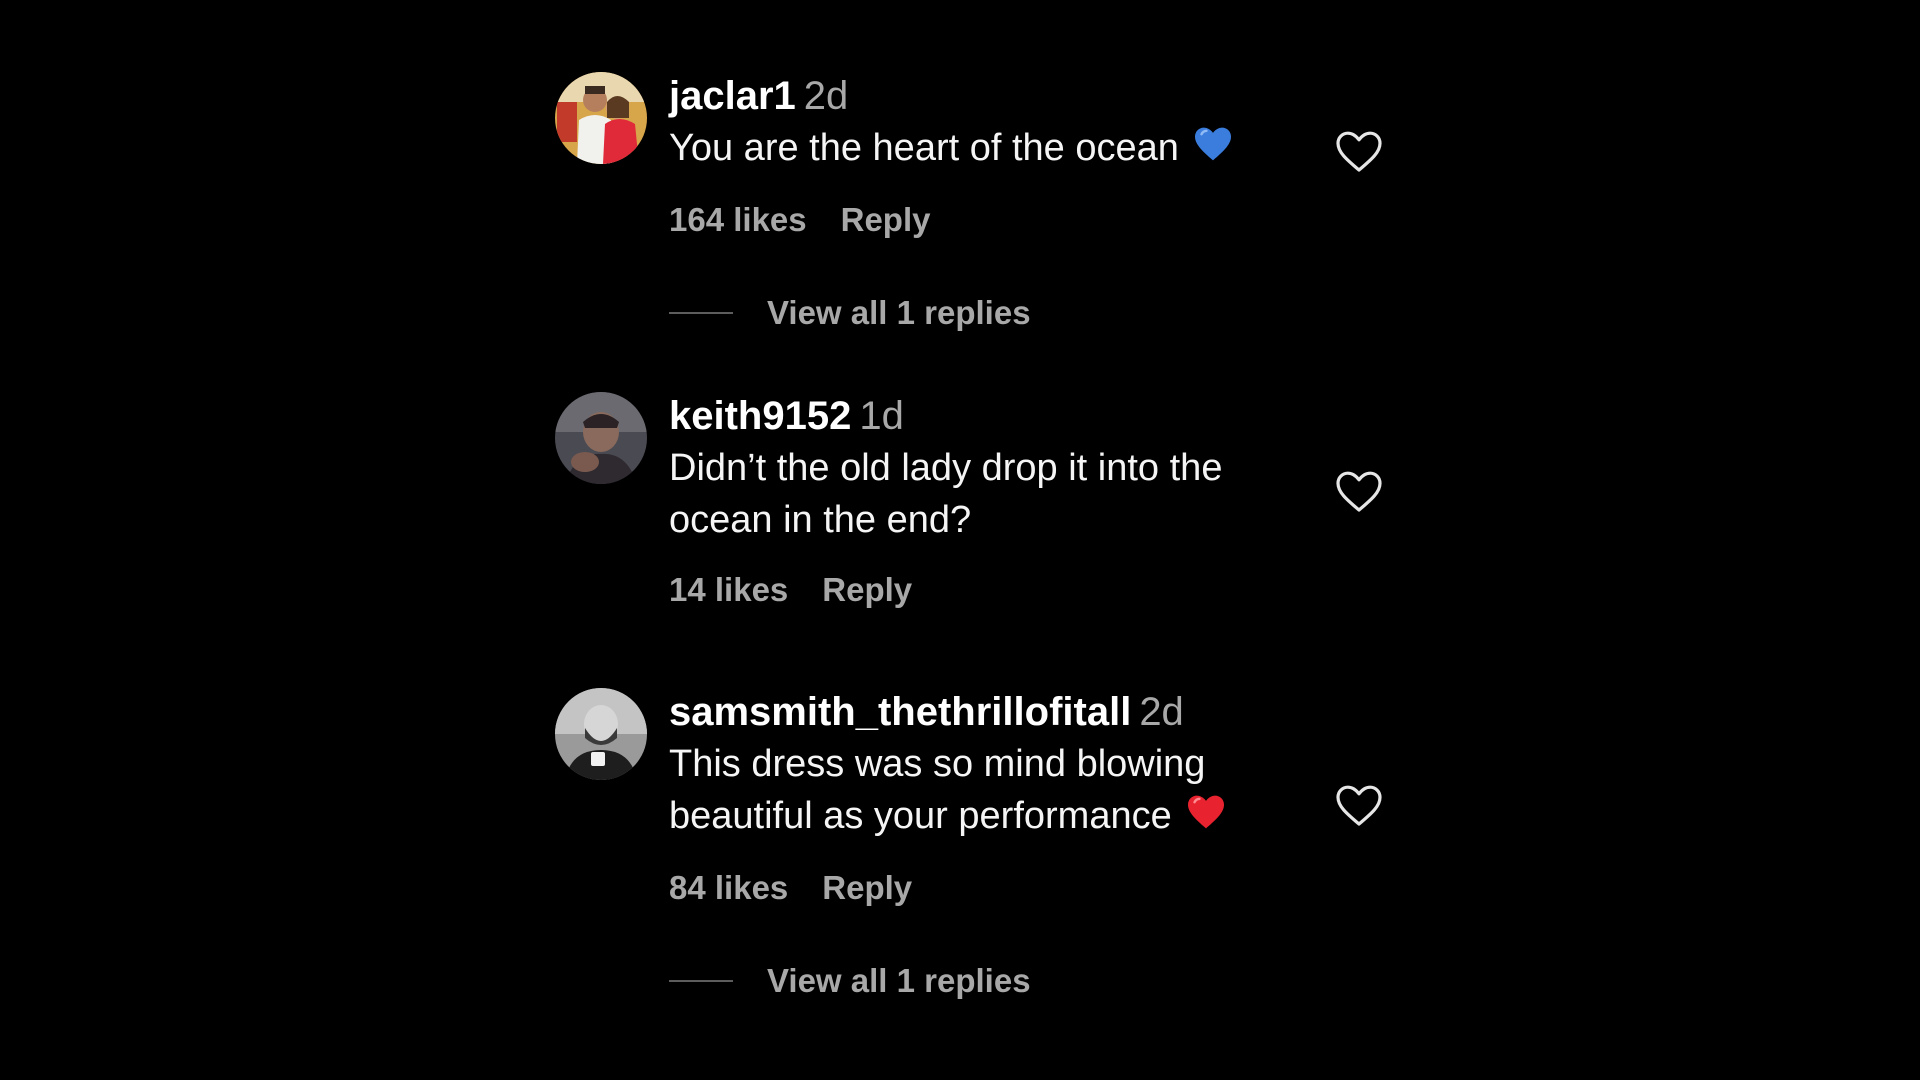 This screenshot has height=1080, width=1920. What do you see at coordinates (1213, 150) in the screenshot?
I see `blue-heart-emoji-icon` at bounding box center [1213, 150].